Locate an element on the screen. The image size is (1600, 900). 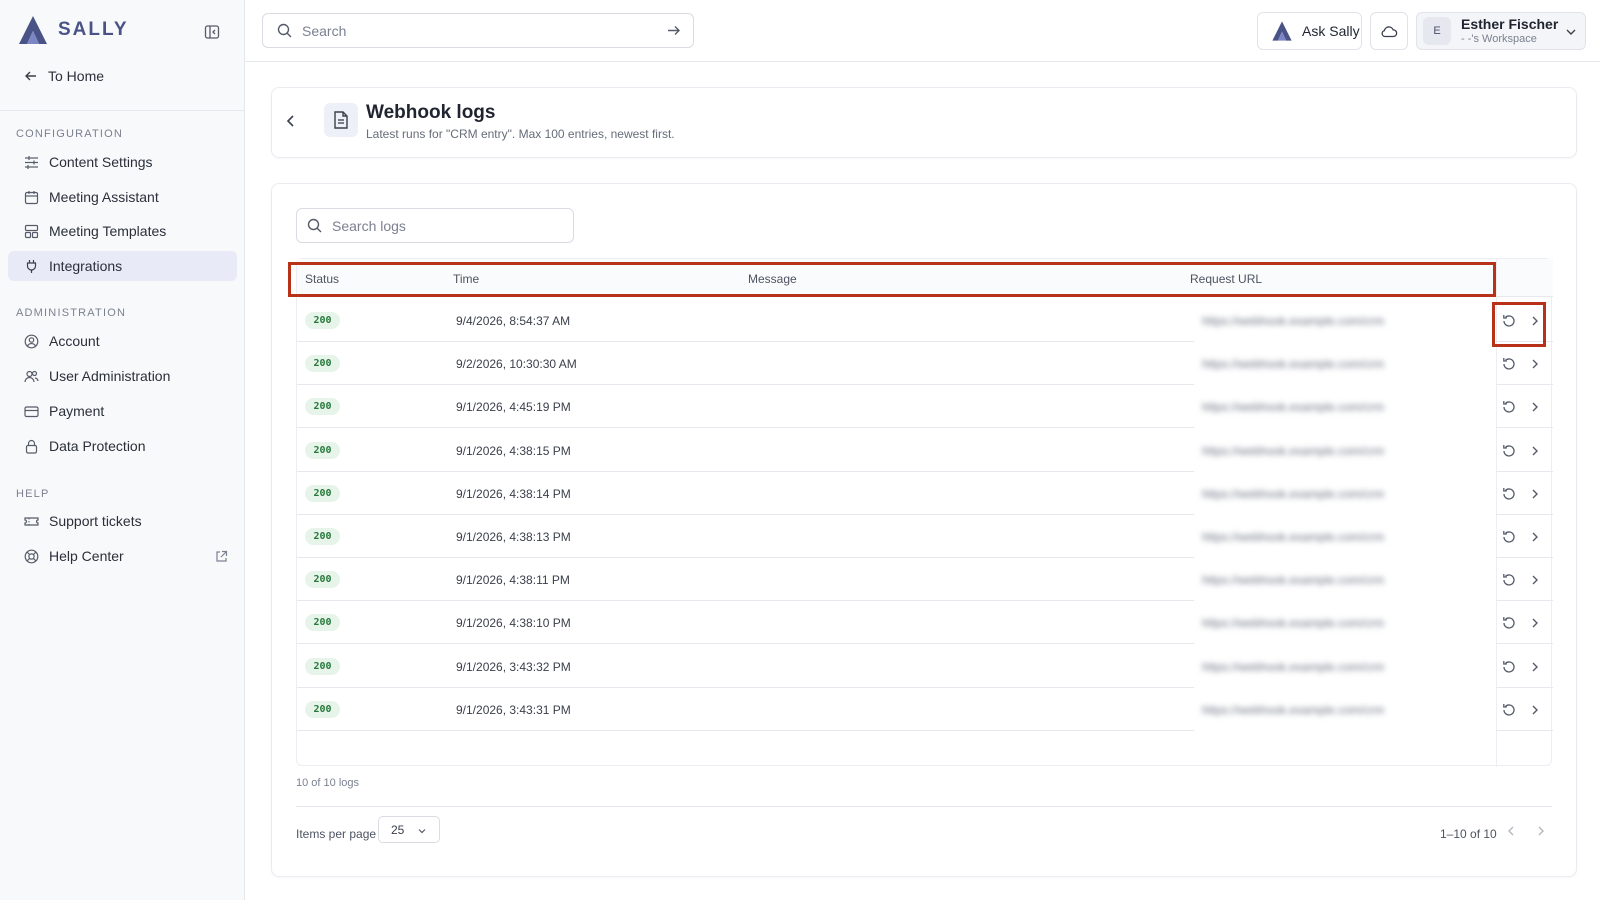
app-logo: SALLY is located at coordinates (72, 30).